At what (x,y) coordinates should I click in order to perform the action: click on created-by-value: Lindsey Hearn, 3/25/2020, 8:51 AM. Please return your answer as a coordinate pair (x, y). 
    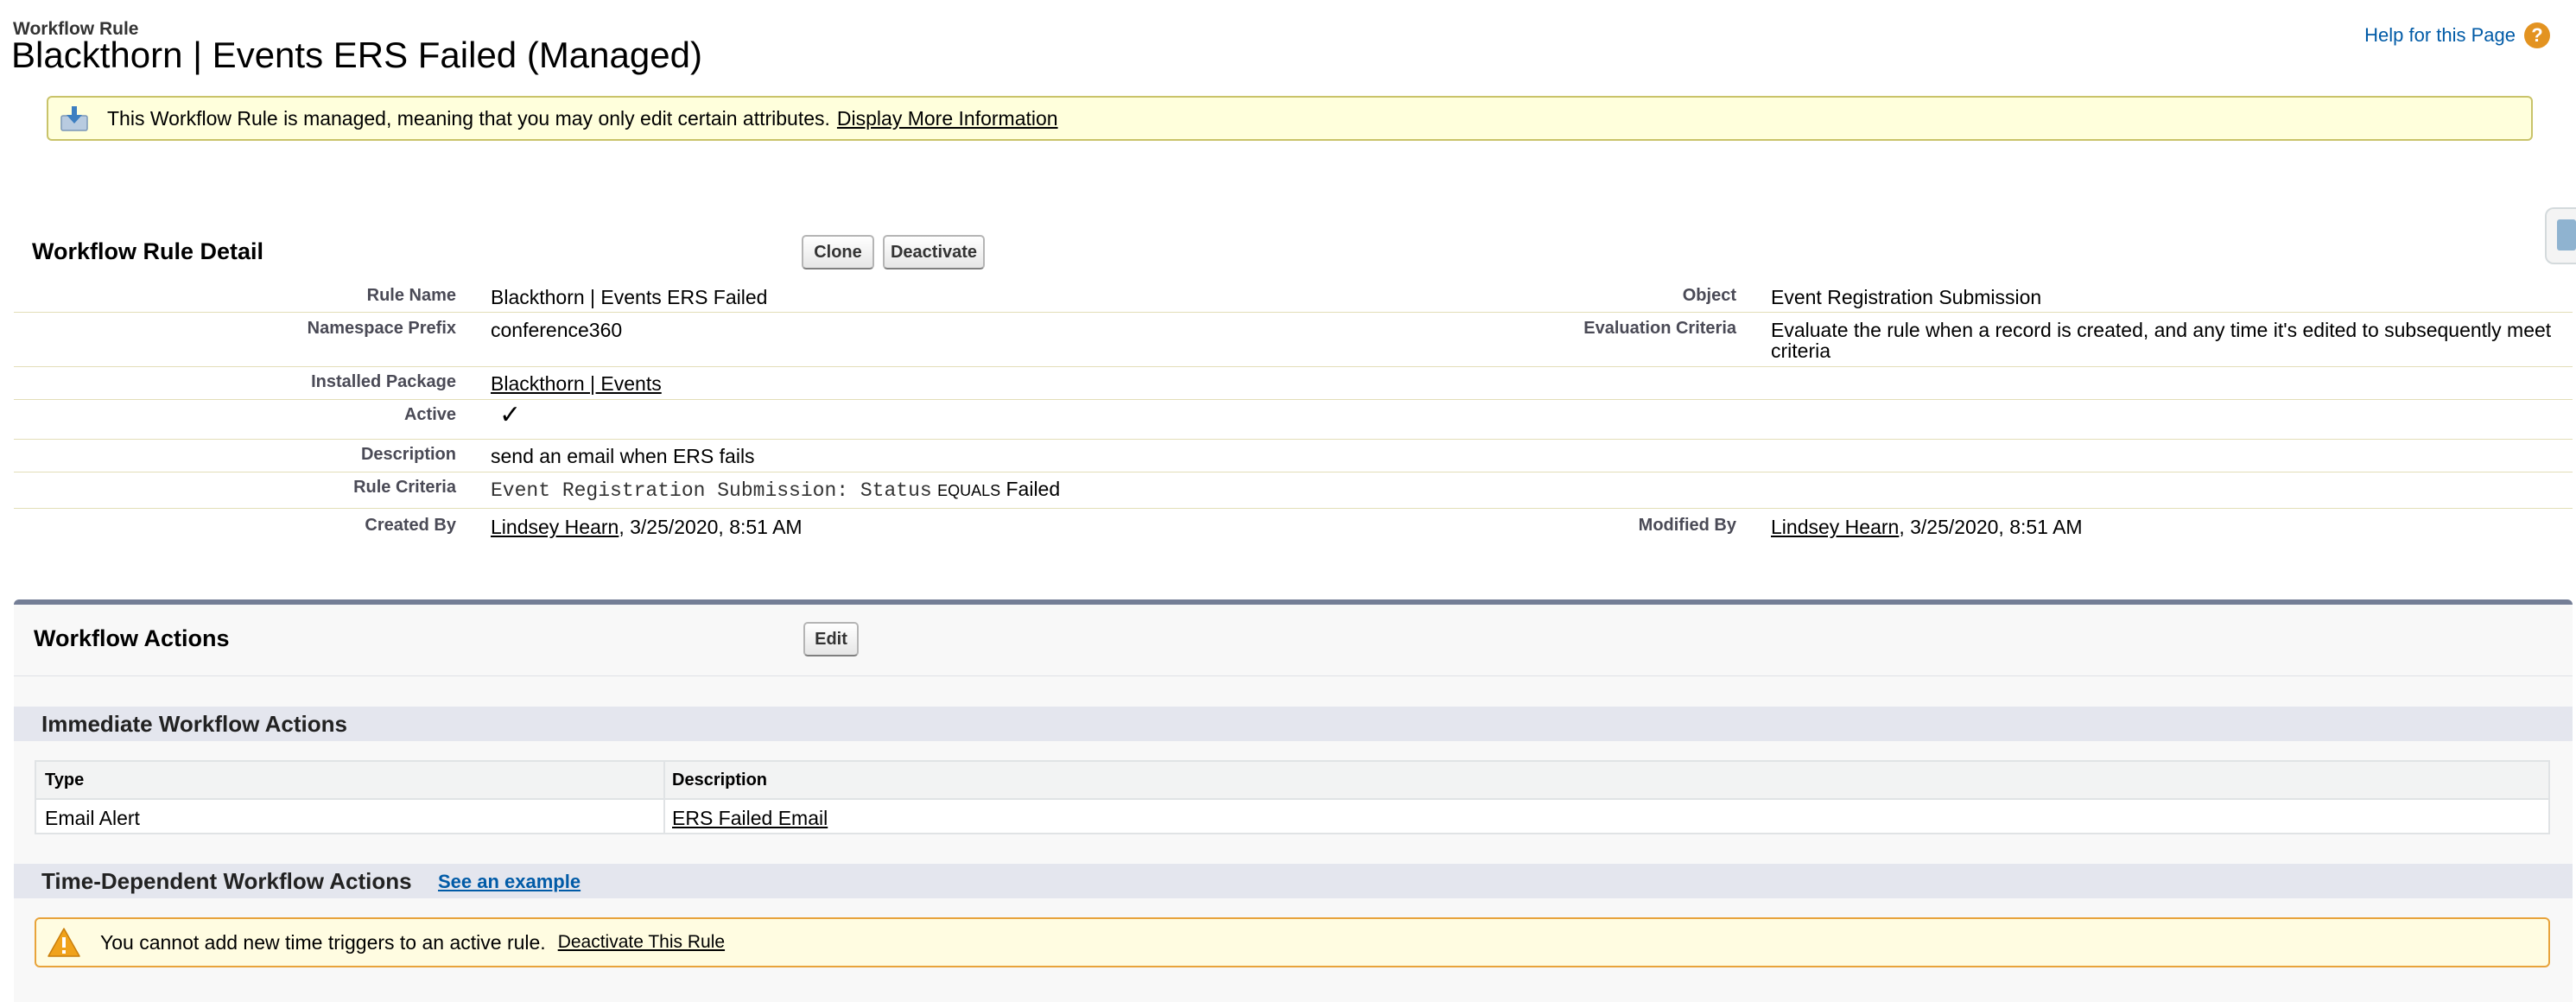
    Looking at the image, I should click on (647, 527).